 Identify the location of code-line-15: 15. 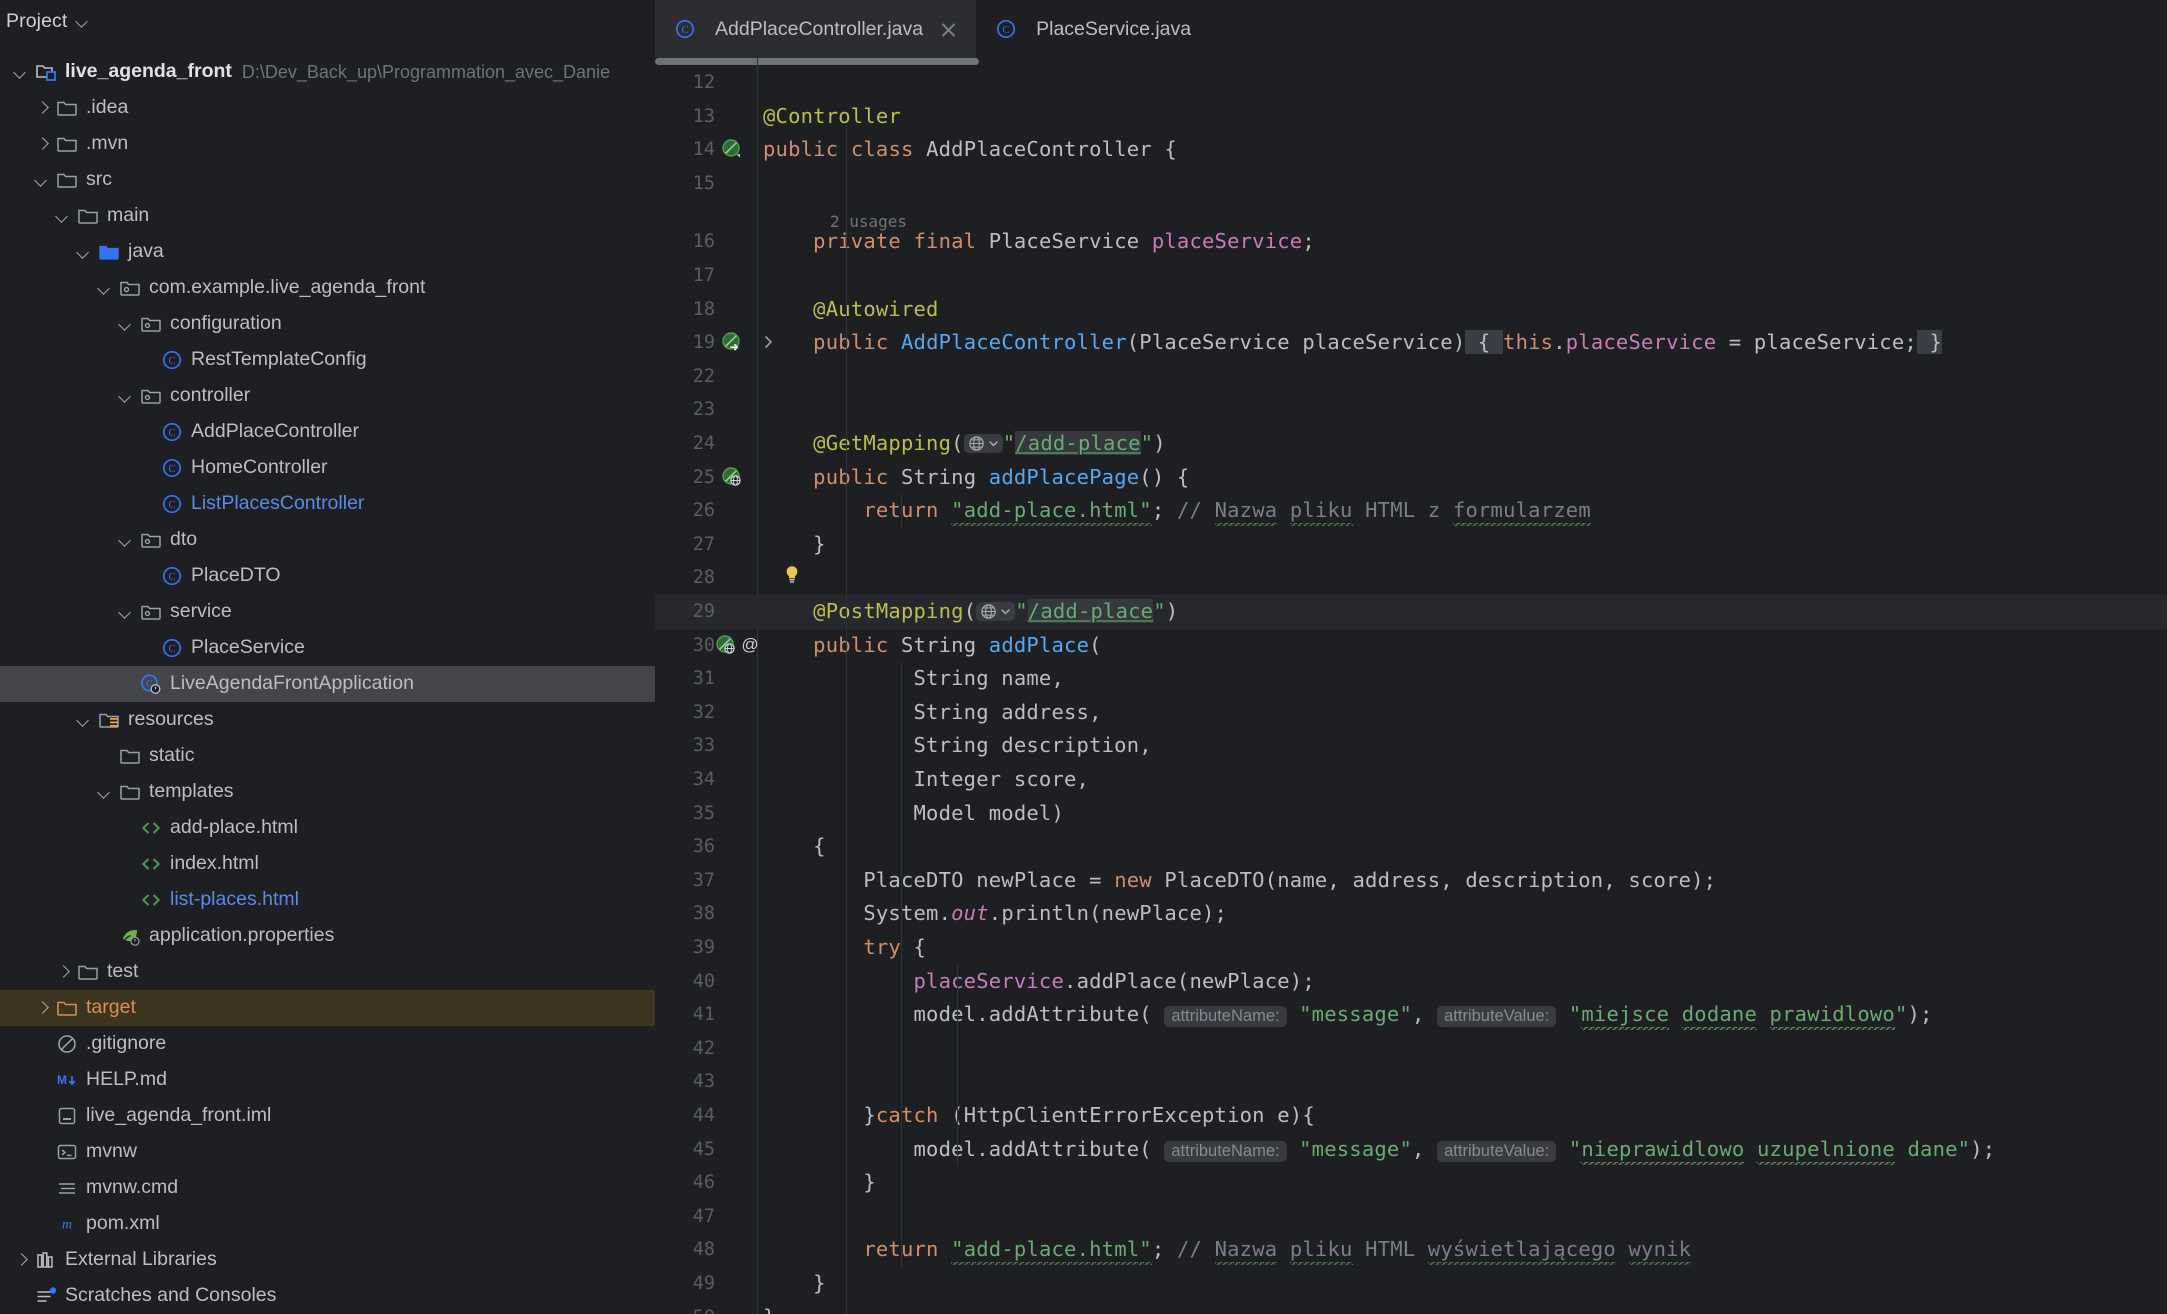
(1411, 184).